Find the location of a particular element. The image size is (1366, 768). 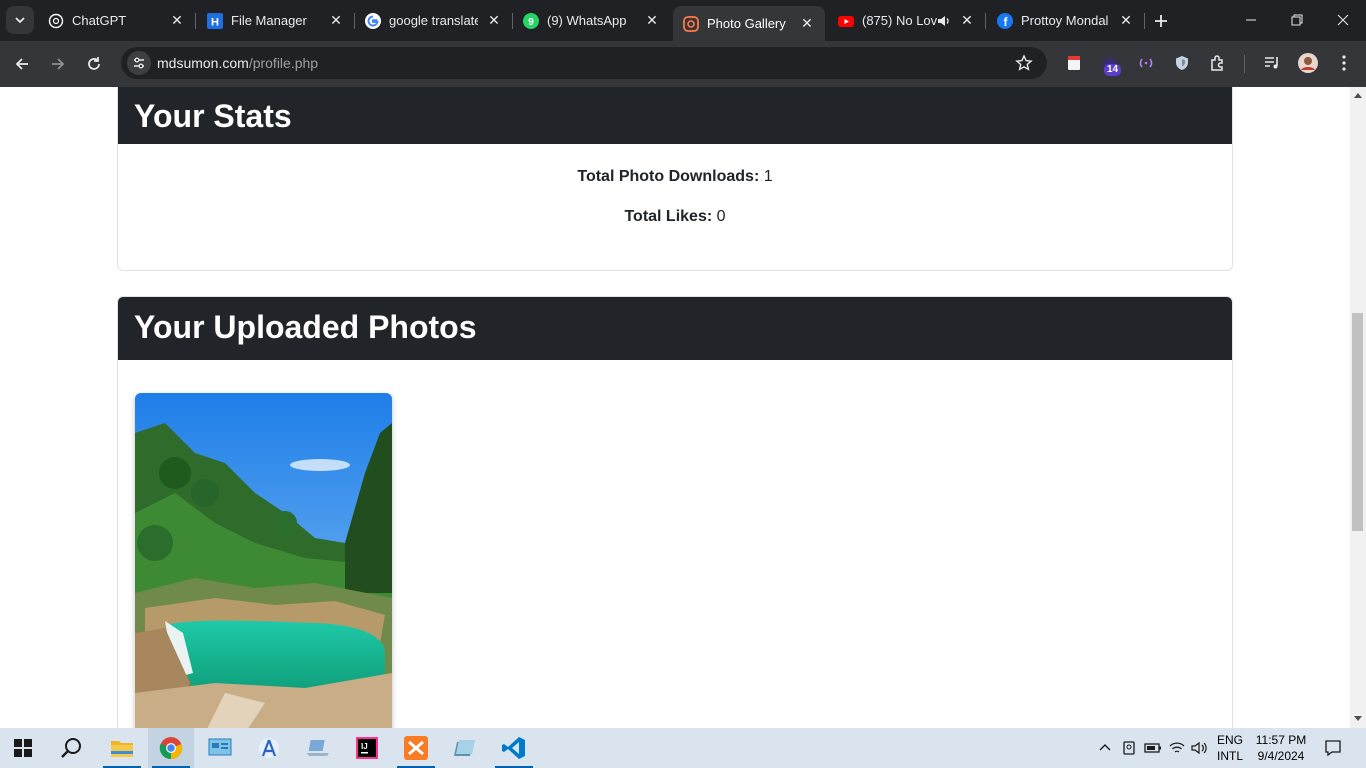

tab-title: File Manager is located at coordinates (269, 20).